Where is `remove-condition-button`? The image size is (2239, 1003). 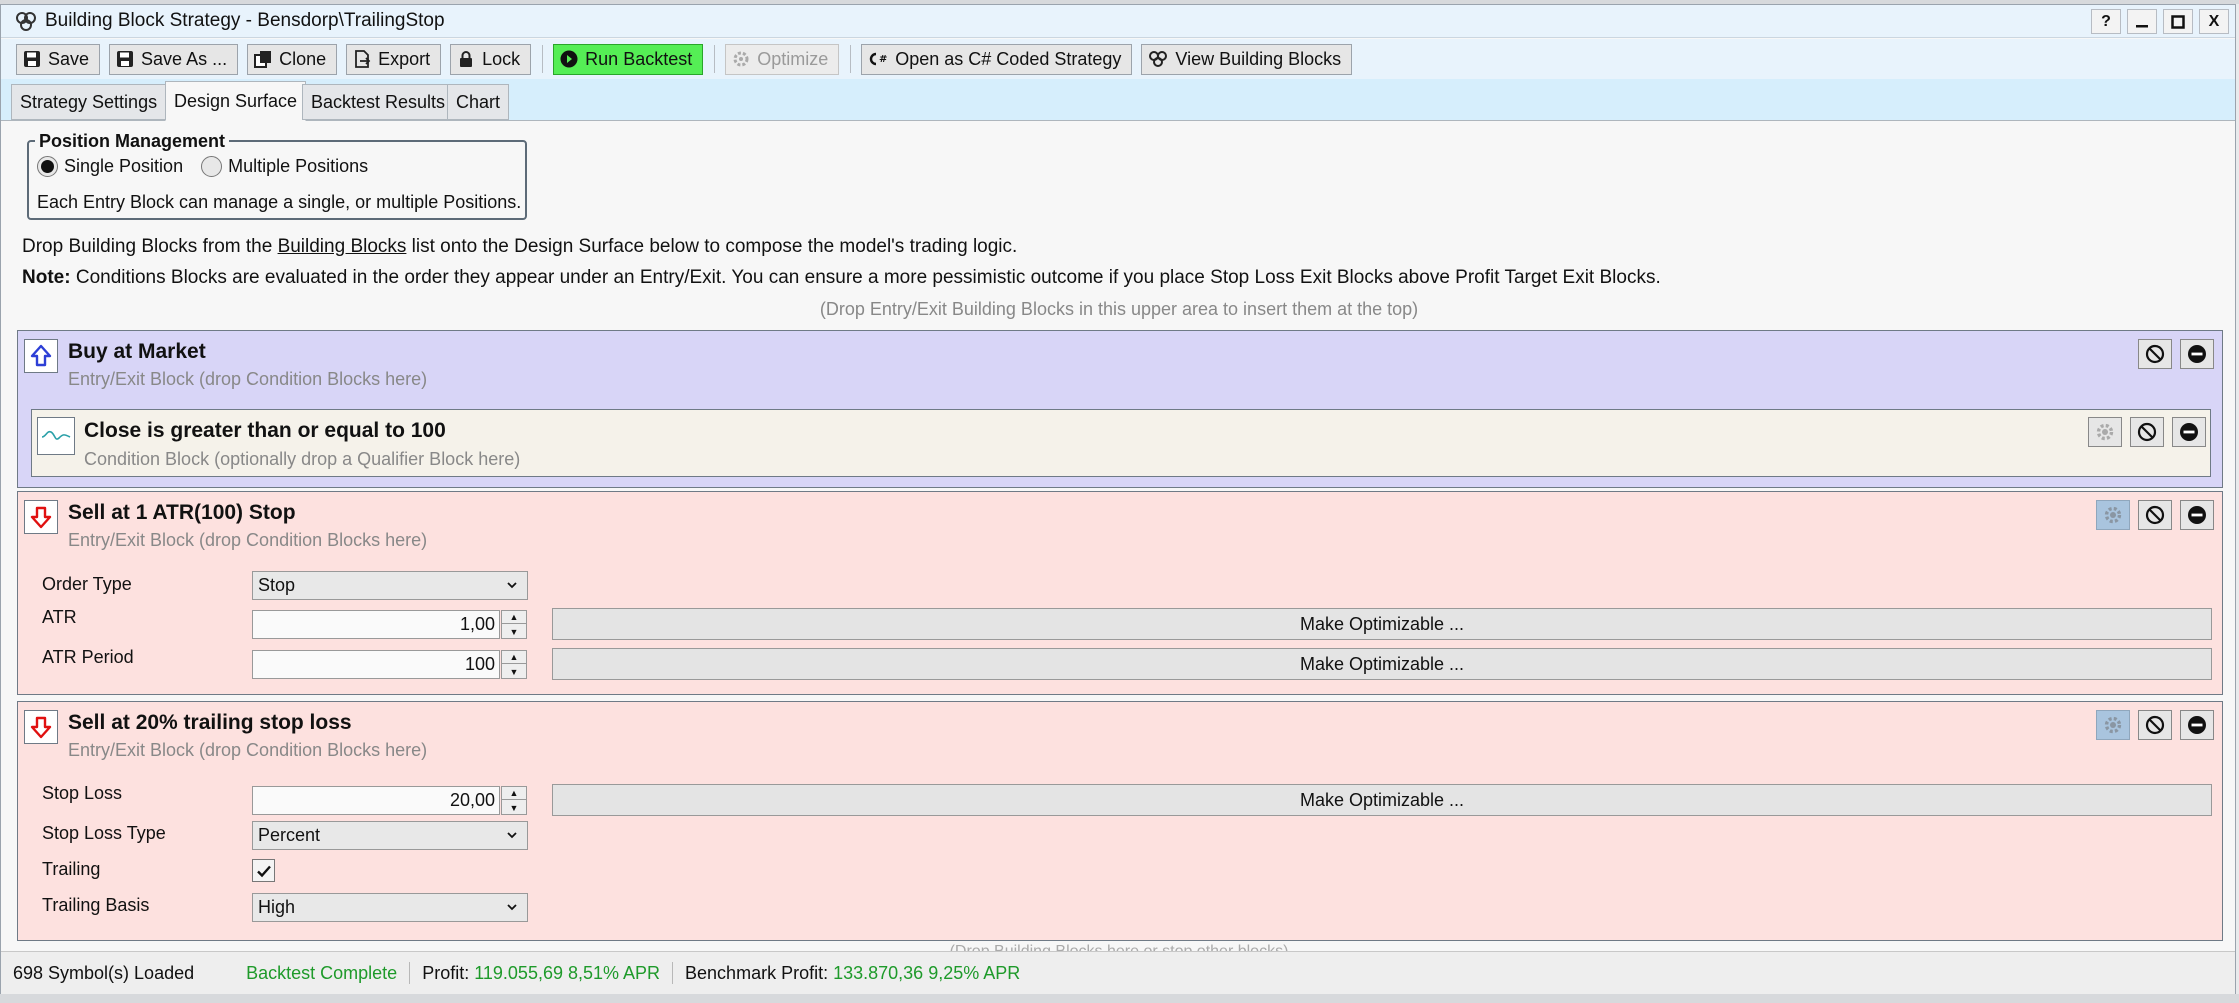 remove-condition-button is located at coordinates (2189, 432).